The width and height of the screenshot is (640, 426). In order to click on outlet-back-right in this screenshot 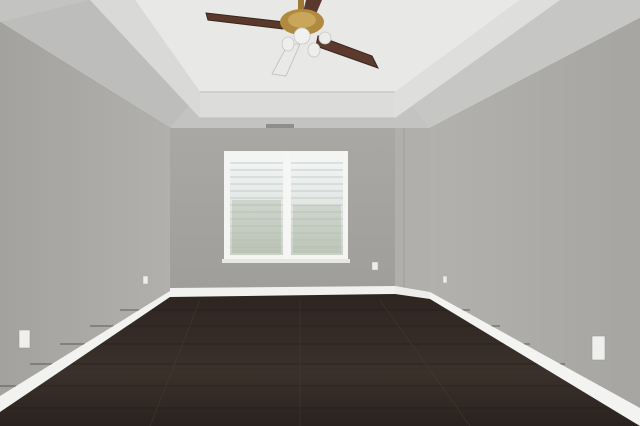, I will do `click(375, 266)`.